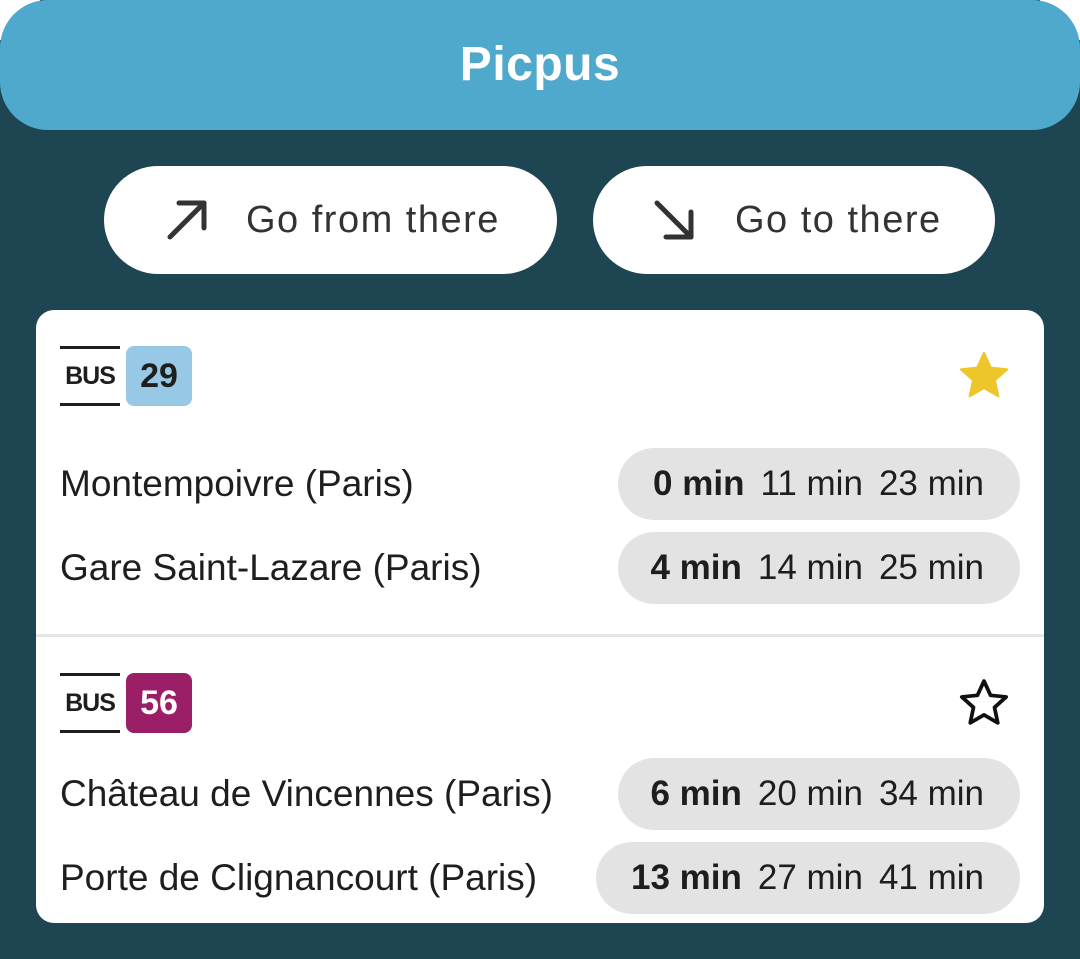 The image size is (1080, 959). I want to click on next-departure-time: 4 min, so click(696, 567).